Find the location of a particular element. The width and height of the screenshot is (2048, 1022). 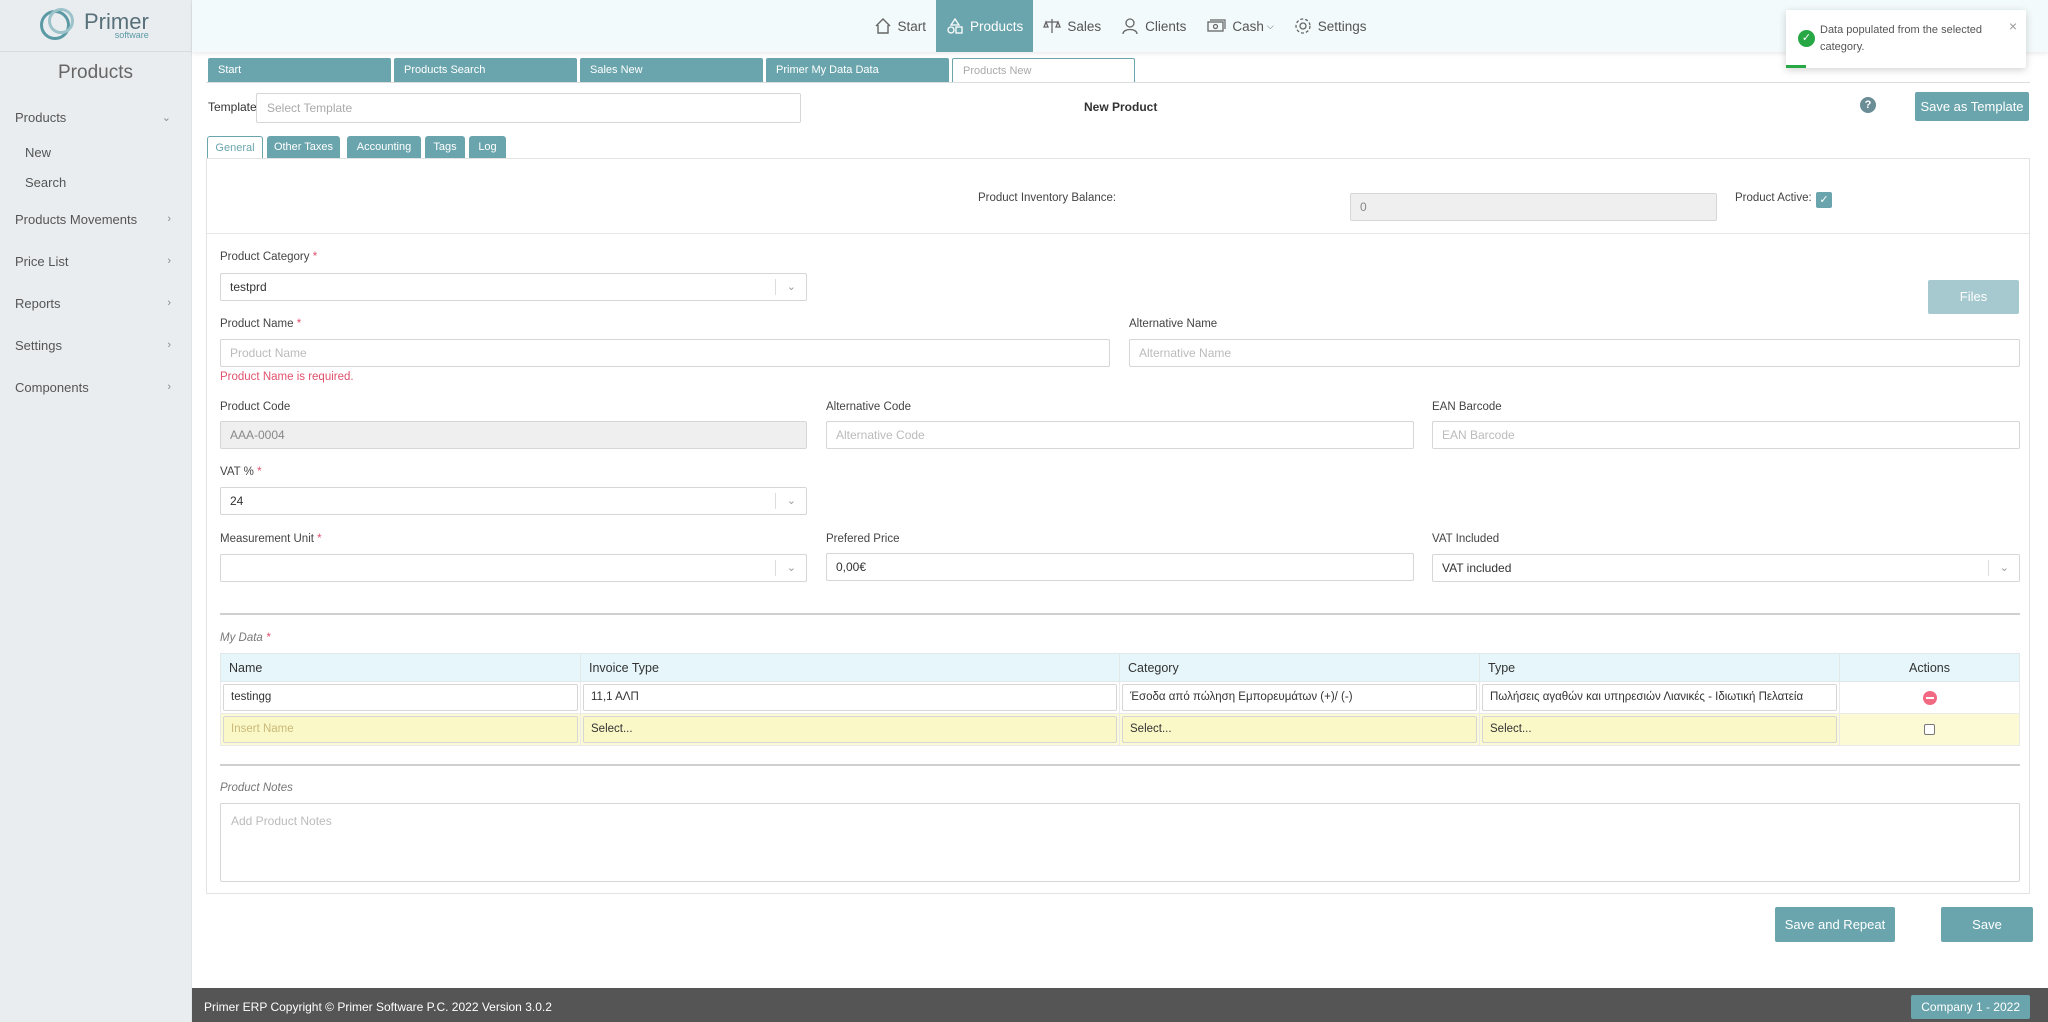

product-active-label: Product Active: is located at coordinates (1773, 198).